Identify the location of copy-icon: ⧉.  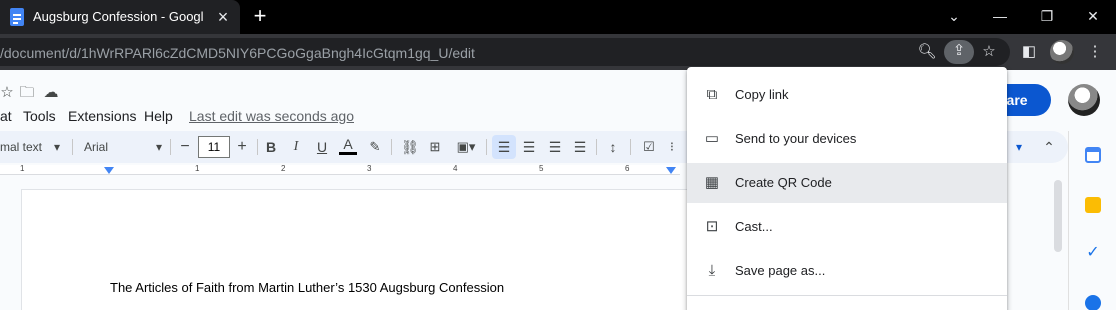
(712, 94).